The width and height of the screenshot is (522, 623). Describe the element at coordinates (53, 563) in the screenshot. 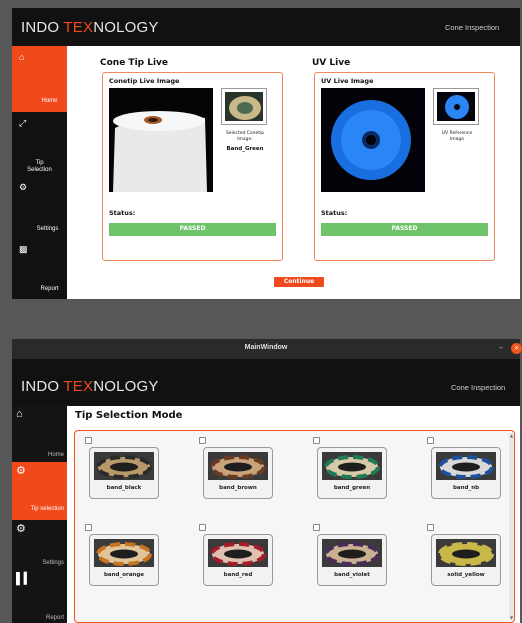

I see `sidebar-item-label: Settings` at that location.